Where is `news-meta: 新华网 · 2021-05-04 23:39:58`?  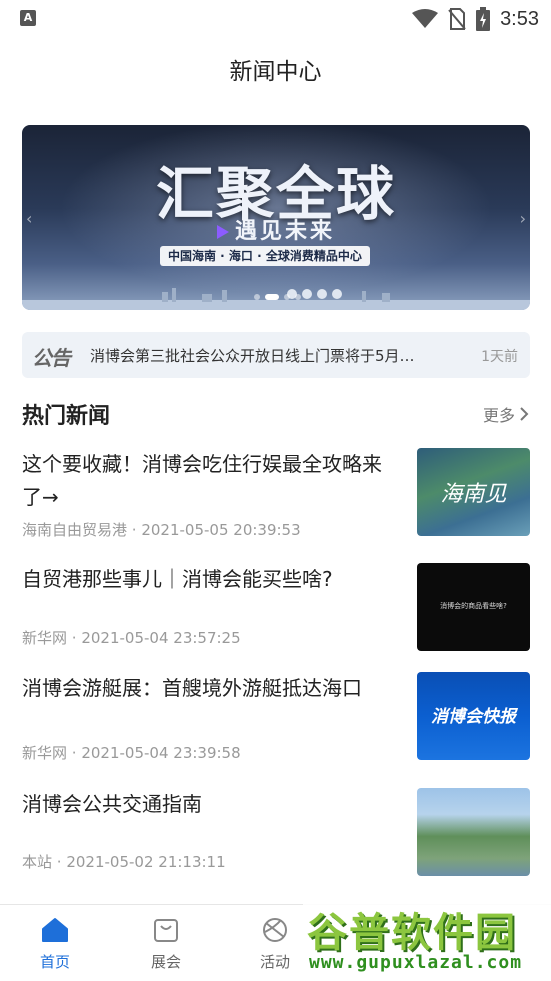 news-meta: 新华网 · 2021-05-04 23:39:58 is located at coordinates (131, 753).